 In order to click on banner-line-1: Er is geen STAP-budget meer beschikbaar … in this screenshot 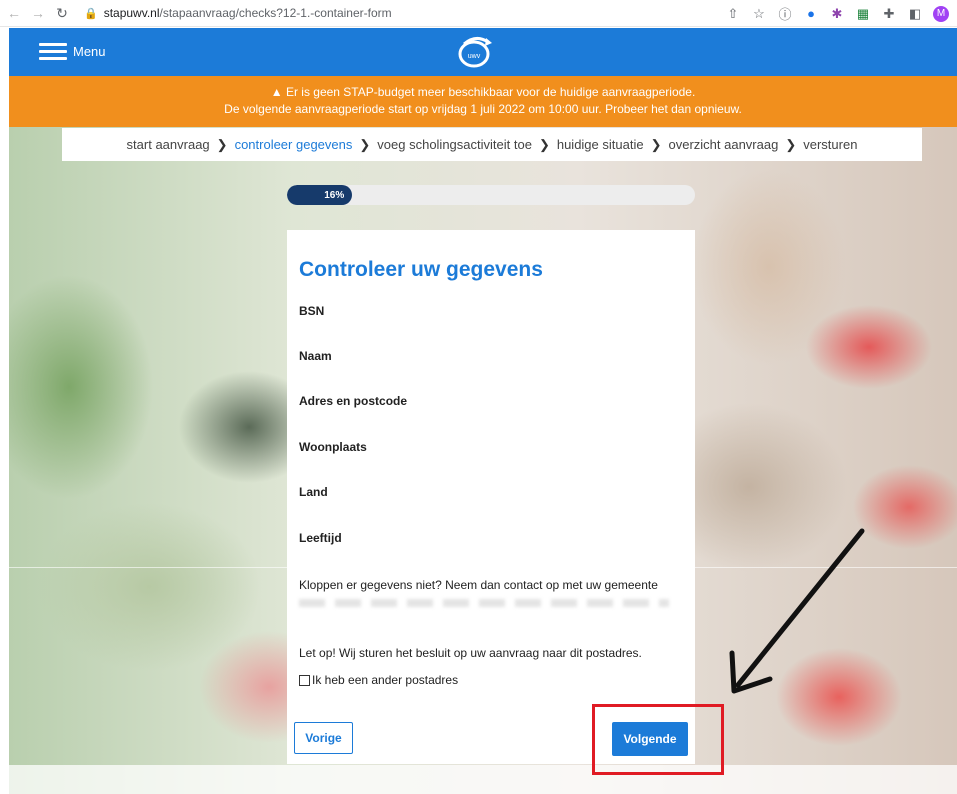, I will do `click(490, 92)`.